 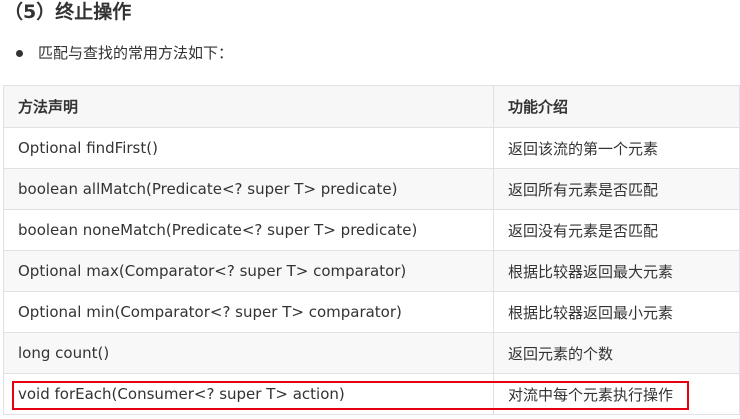 I want to click on header-method: 方法声明, so click(x=248, y=106).